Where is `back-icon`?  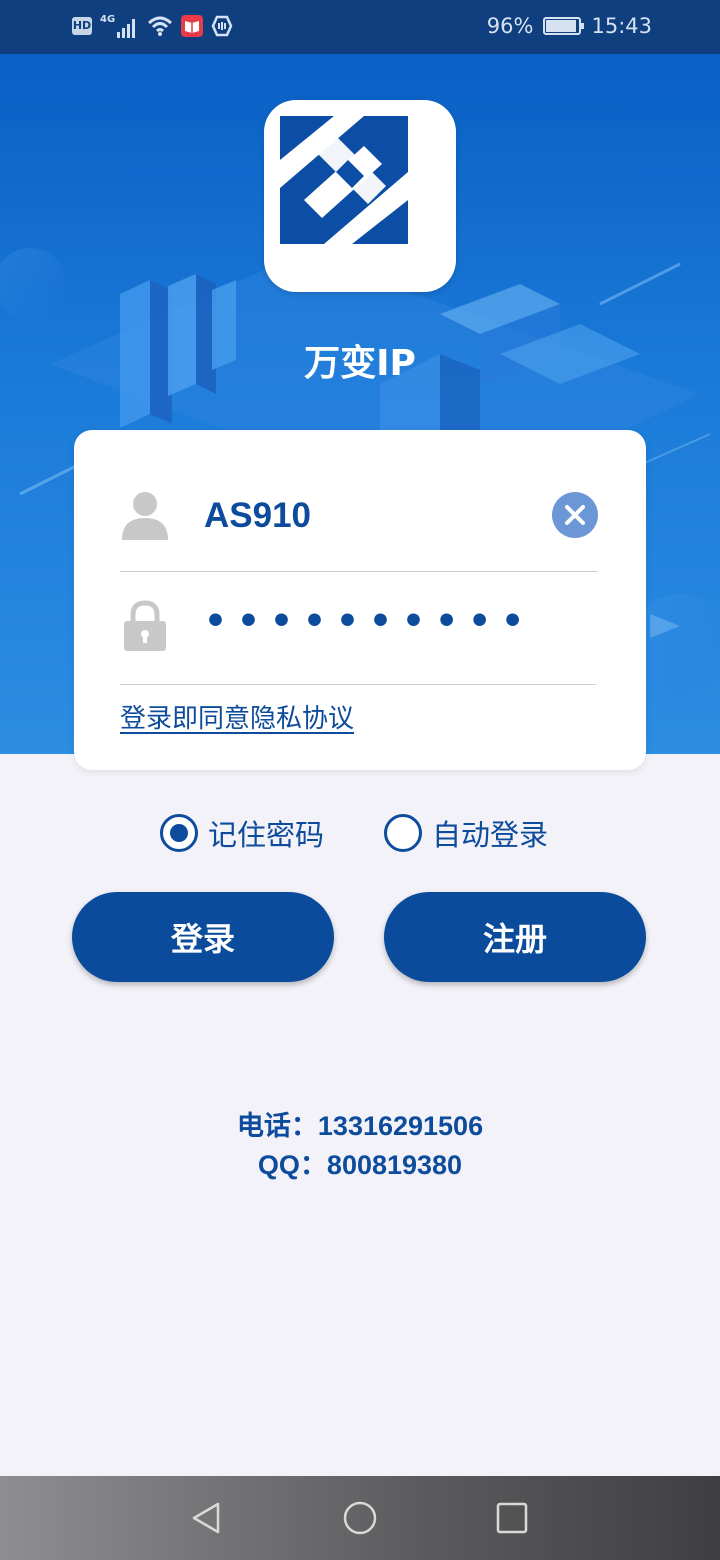 back-icon is located at coordinates (206, 1518).